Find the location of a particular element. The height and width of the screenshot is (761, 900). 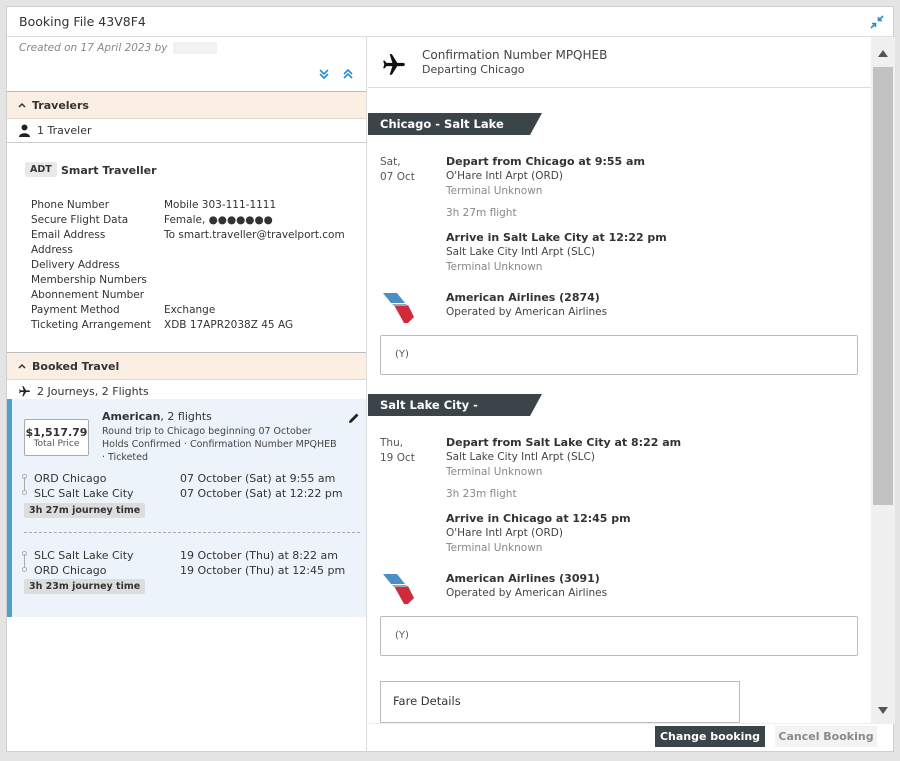

person-icon is located at coordinates (24, 130).